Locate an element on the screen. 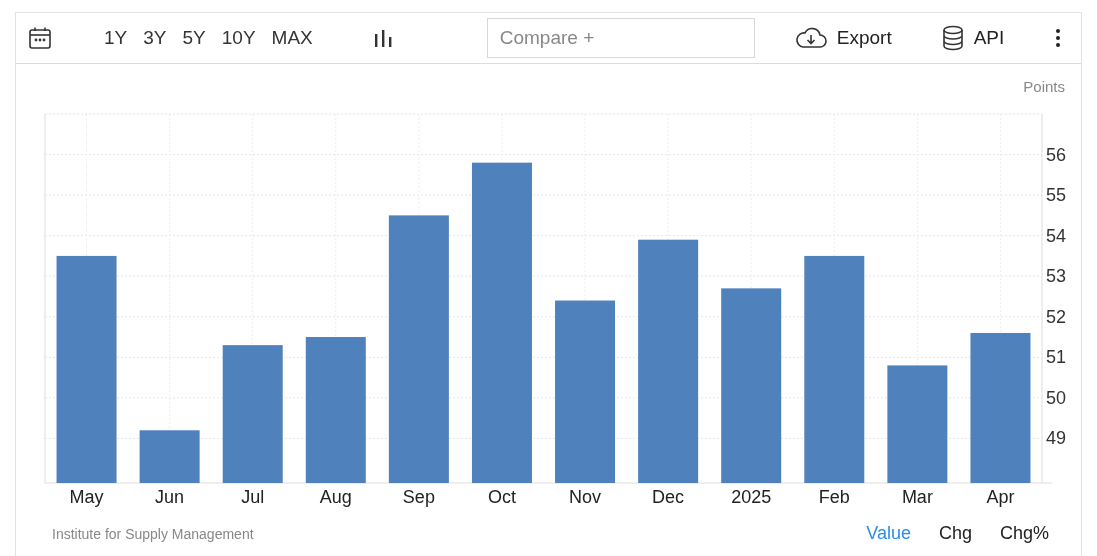 The width and height of the screenshot is (1097, 556). x-axis-label: Apr is located at coordinates (1000, 497).